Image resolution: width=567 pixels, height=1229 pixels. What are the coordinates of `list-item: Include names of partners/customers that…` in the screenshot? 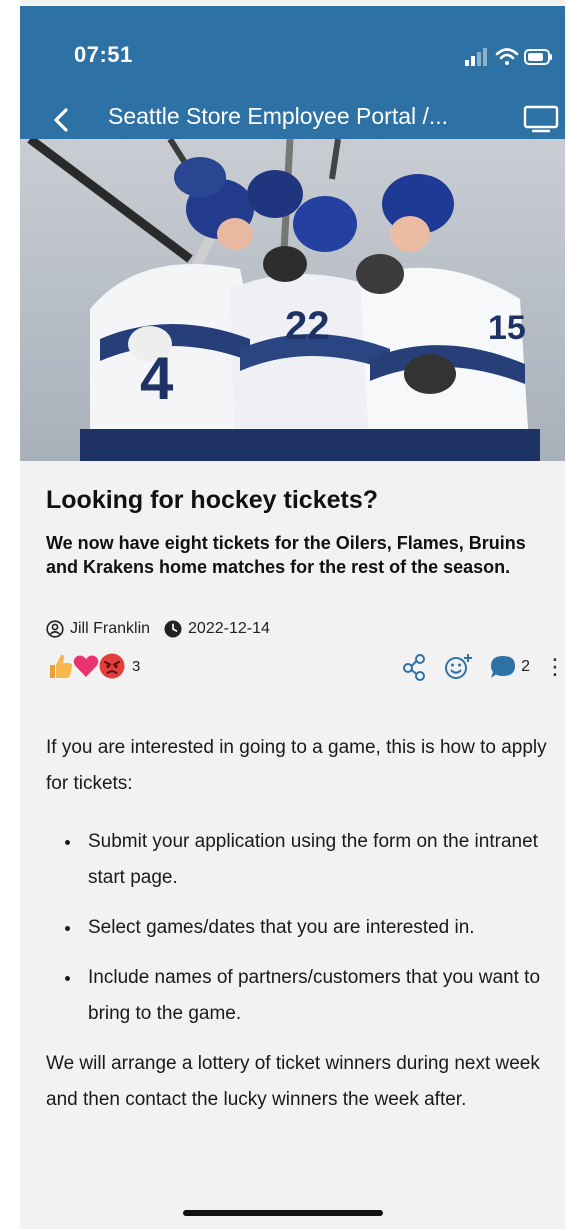 It's located at (321, 996).